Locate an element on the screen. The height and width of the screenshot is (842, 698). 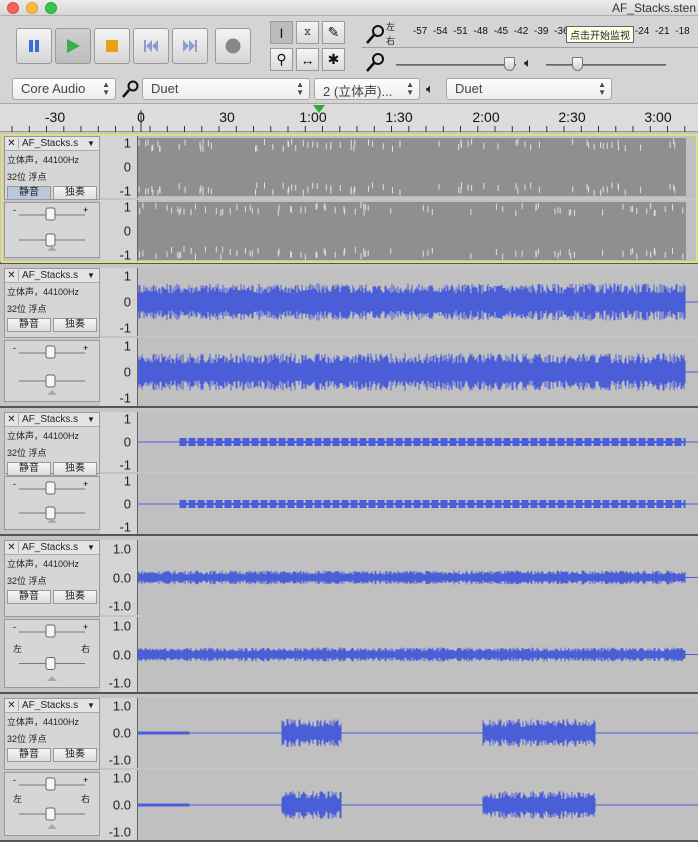
skip-to-start-button is located at coordinates (151, 46).